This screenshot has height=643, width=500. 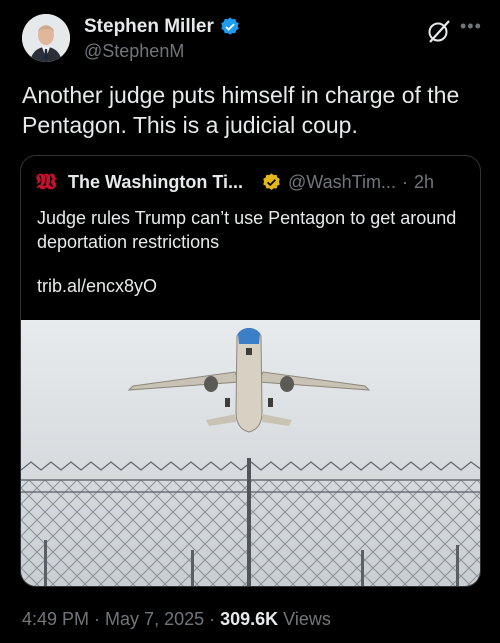 What do you see at coordinates (471, 26) in the screenshot?
I see `more-icon: •••` at bounding box center [471, 26].